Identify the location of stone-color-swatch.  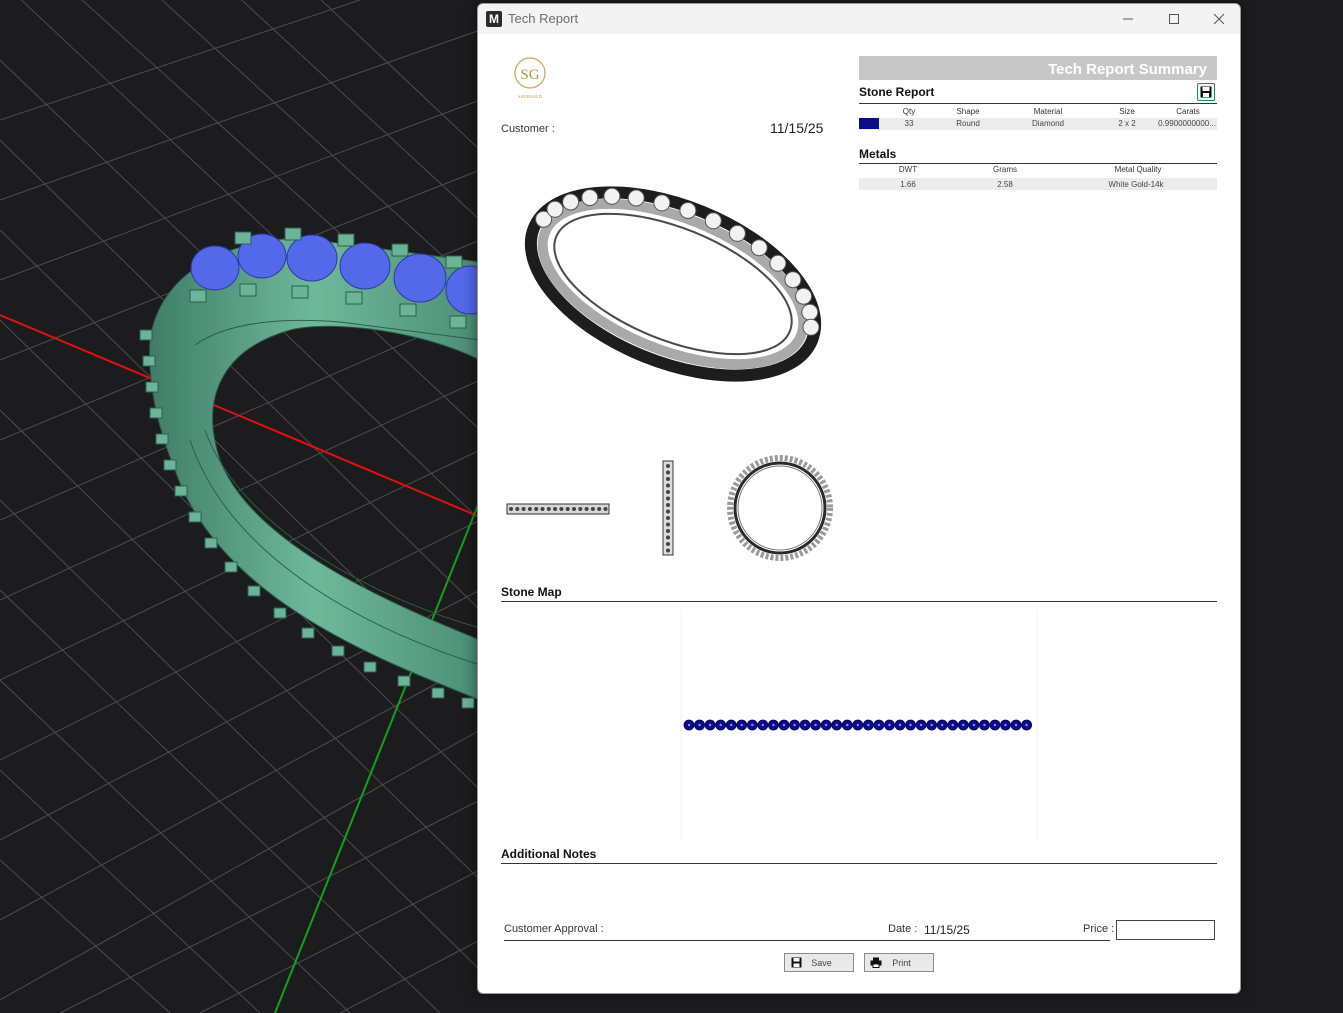
(869, 123).